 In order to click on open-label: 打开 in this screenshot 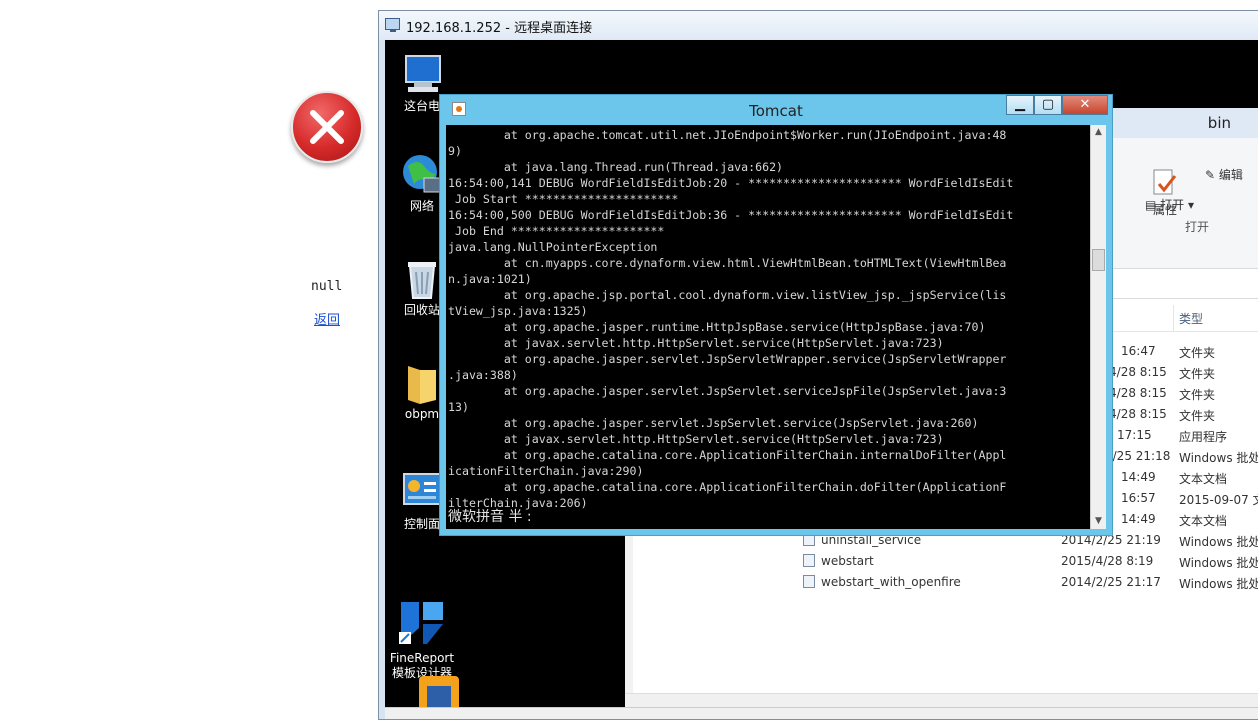, I will do `click(1172, 205)`.